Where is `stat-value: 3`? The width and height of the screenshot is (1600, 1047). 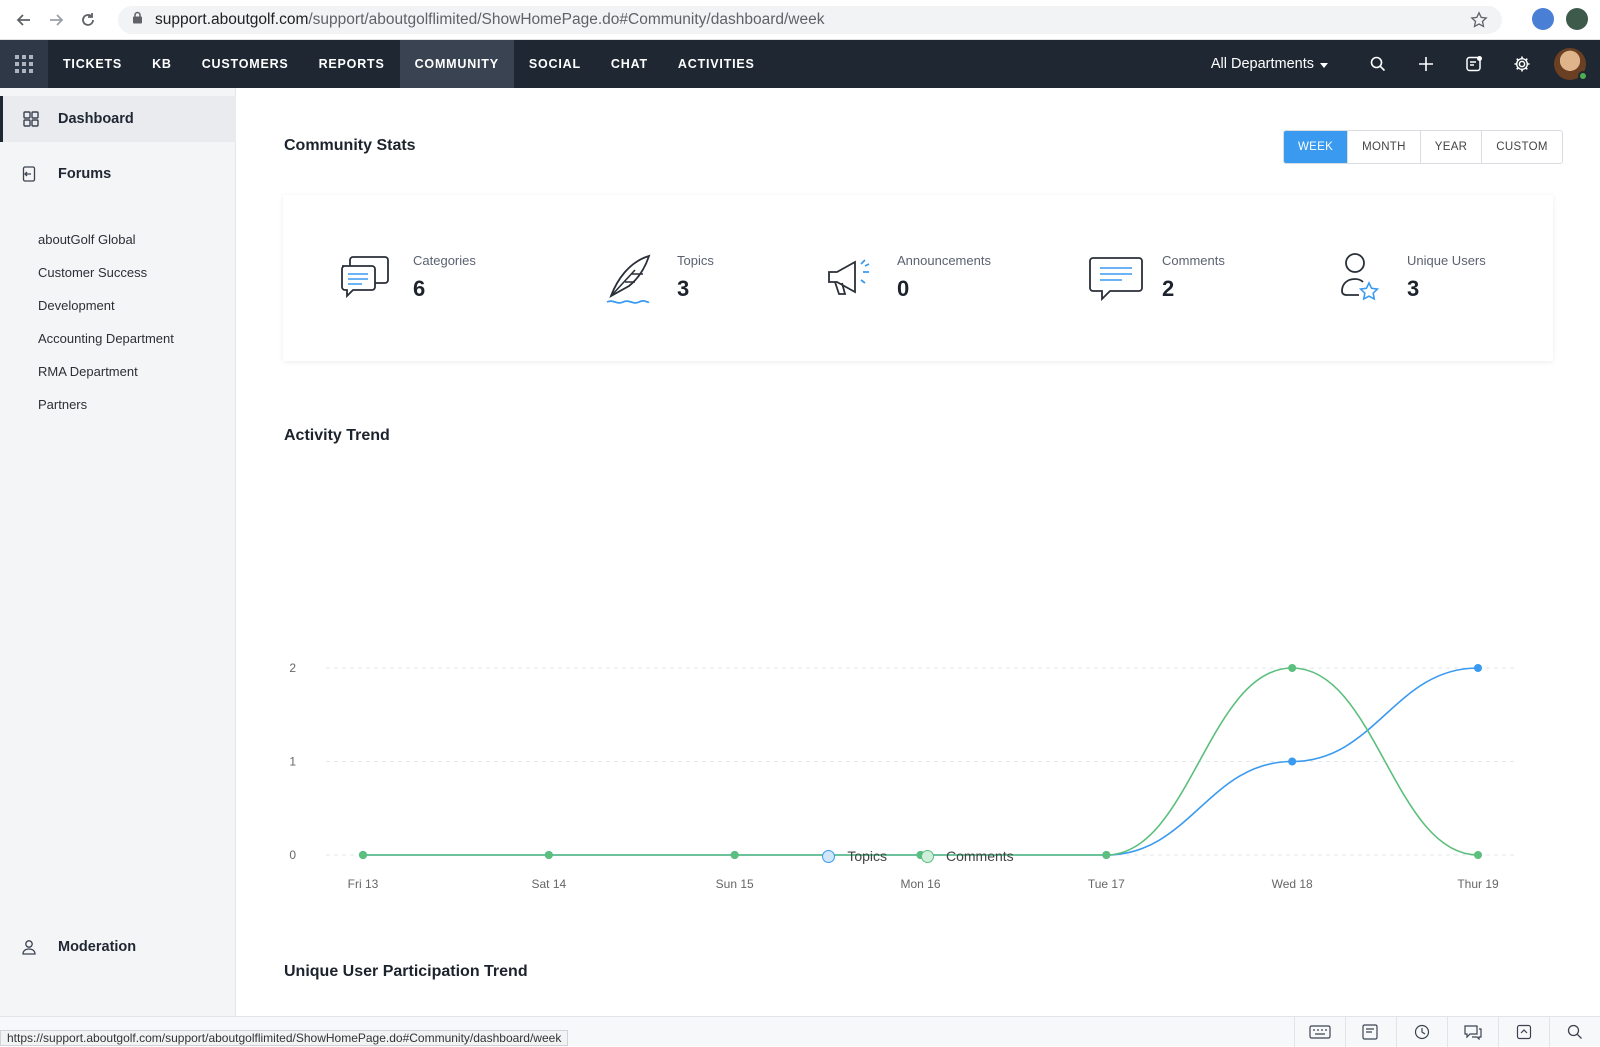 stat-value: 3 is located at coordinates (1413, 288).